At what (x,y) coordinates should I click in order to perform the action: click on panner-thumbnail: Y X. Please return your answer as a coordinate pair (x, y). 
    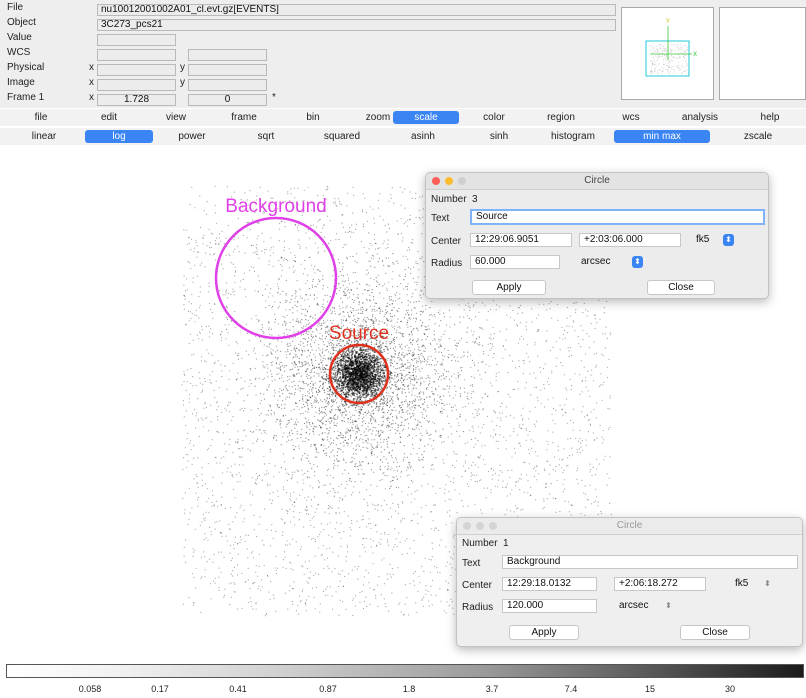
    Looking at the image, I should click on (671, 47).